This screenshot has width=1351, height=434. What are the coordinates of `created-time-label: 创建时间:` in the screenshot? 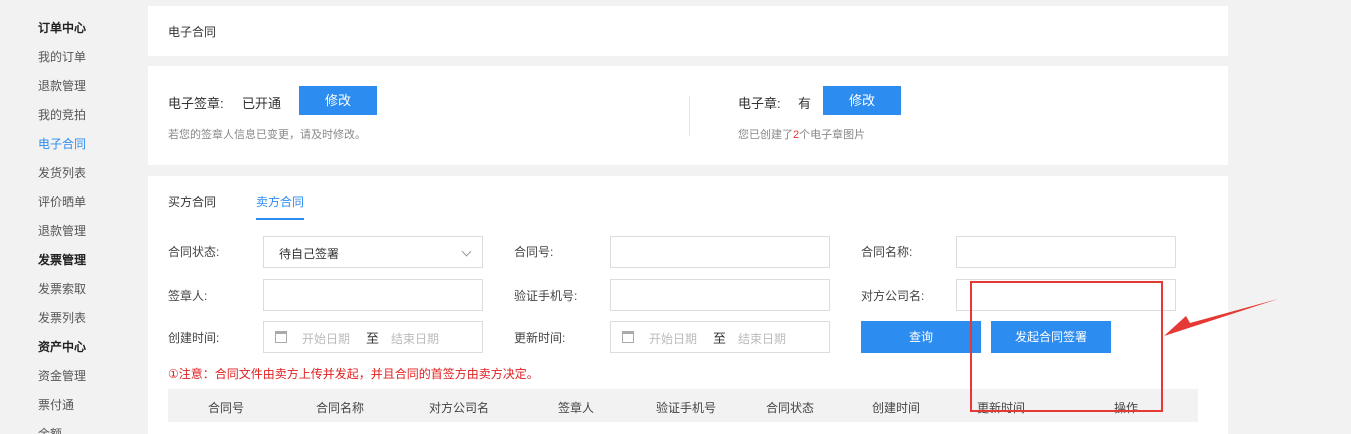 It's located at (194, 338).